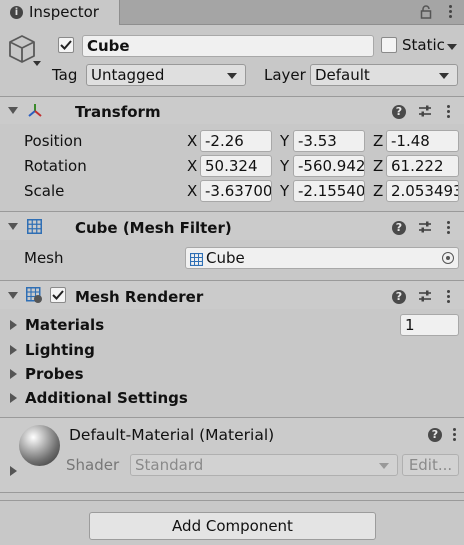  What do you see at coordinates (422, 166) in the screenshot?
I see `rotation-z-field: 61.222` at bounding box center [422, 166].